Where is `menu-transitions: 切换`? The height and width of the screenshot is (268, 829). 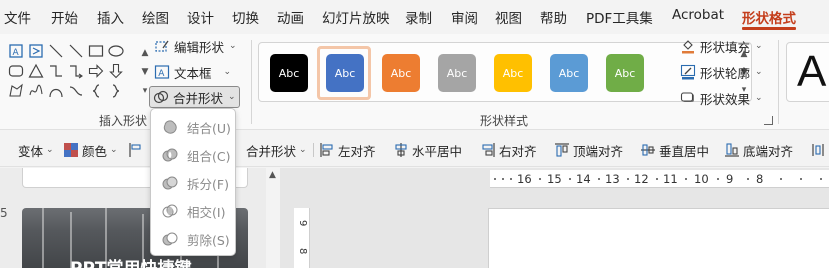
menu-transitions: 切换 is located at coordinates (245, 17).